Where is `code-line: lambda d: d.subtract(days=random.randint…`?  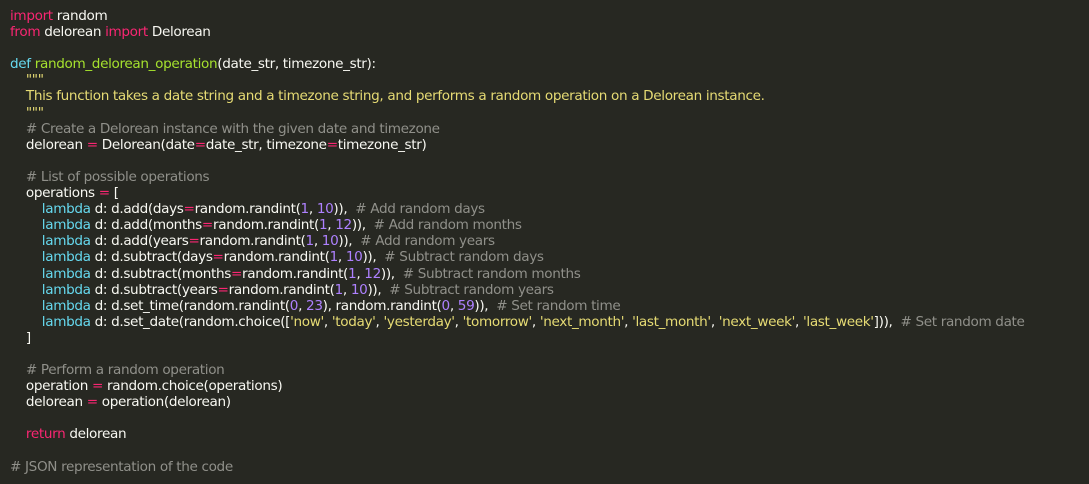 code-line: lambda d: d.subtract(days=random.randint… is located at coordinates (549, 257).